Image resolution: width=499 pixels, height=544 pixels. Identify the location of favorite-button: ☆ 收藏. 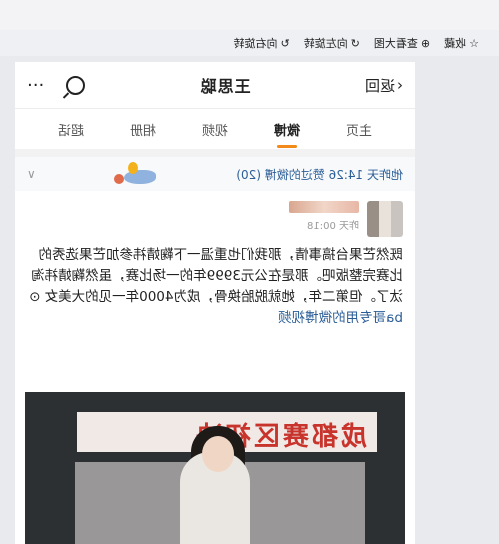
(461, 43).